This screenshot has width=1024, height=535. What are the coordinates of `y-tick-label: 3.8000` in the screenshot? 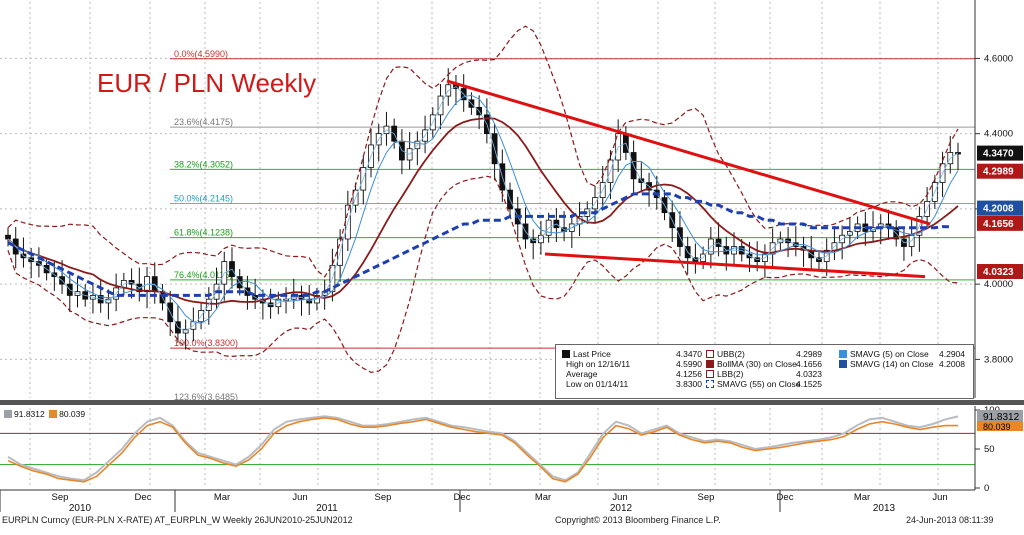 It's located at (998, 359).